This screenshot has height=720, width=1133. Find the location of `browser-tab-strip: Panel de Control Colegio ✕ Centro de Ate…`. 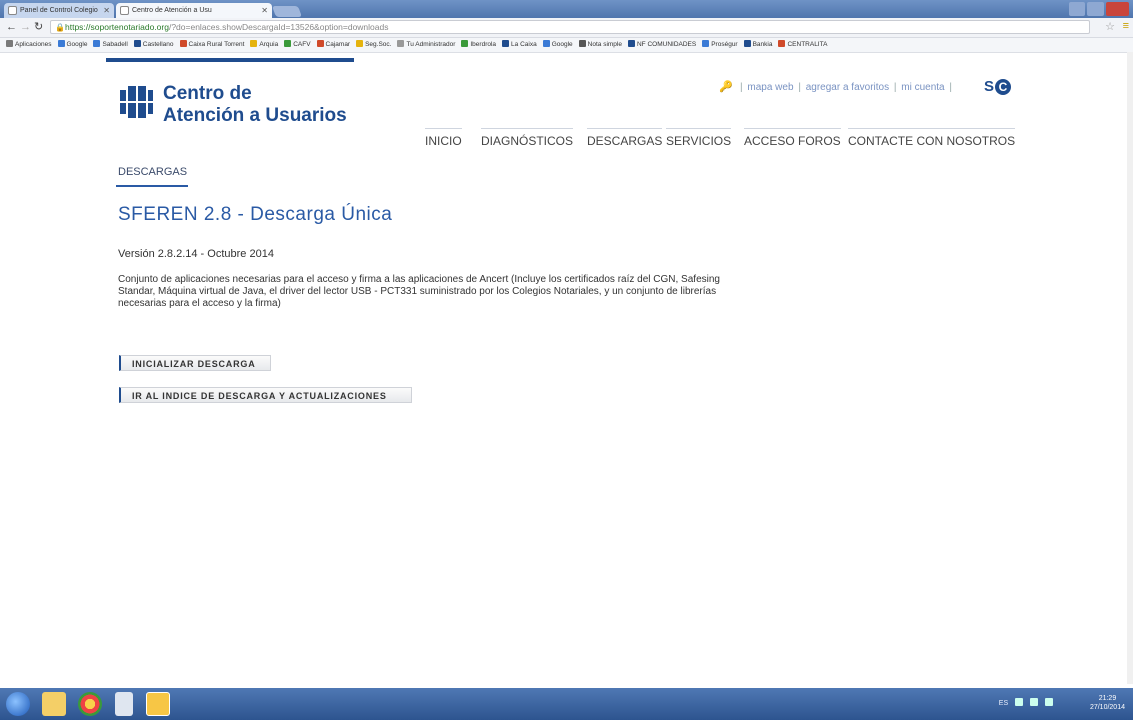

browser-tab-strip: Panel de Control Colegio ✕ Centro de Ate… is located at coordinates (566, 9).